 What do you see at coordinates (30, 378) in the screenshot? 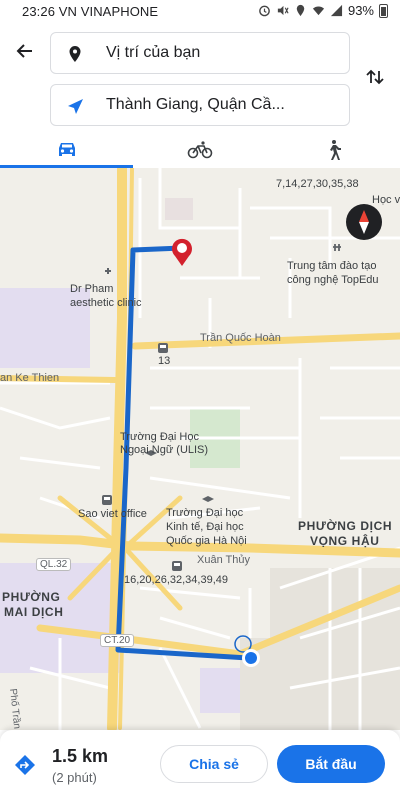
I see `map-label-road: an Ke Thien` at bounding box center [30, 378].